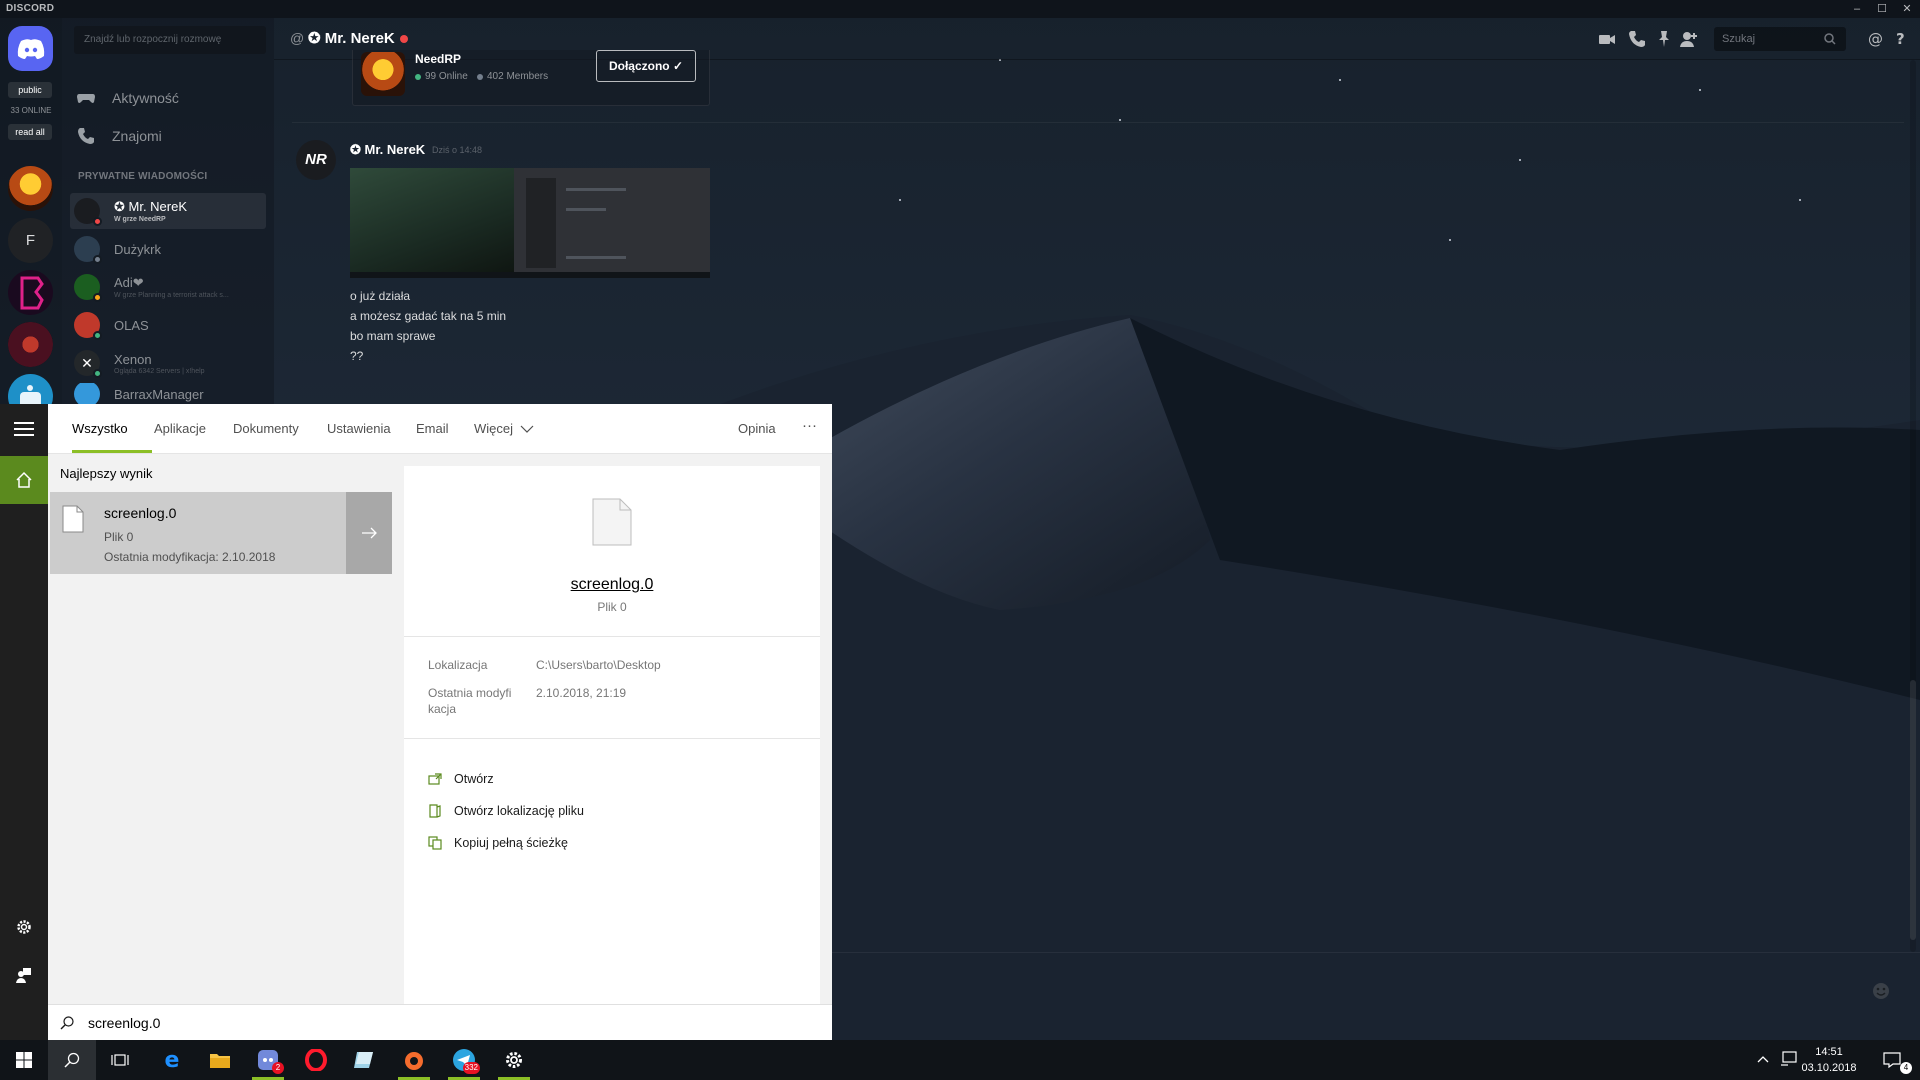 The height and width of the screenshot is (1080, 1920). Describe the element at coordinates (387, 150) in the screenshot. I see `message-author: ✪ Mr. NereK` at that location.